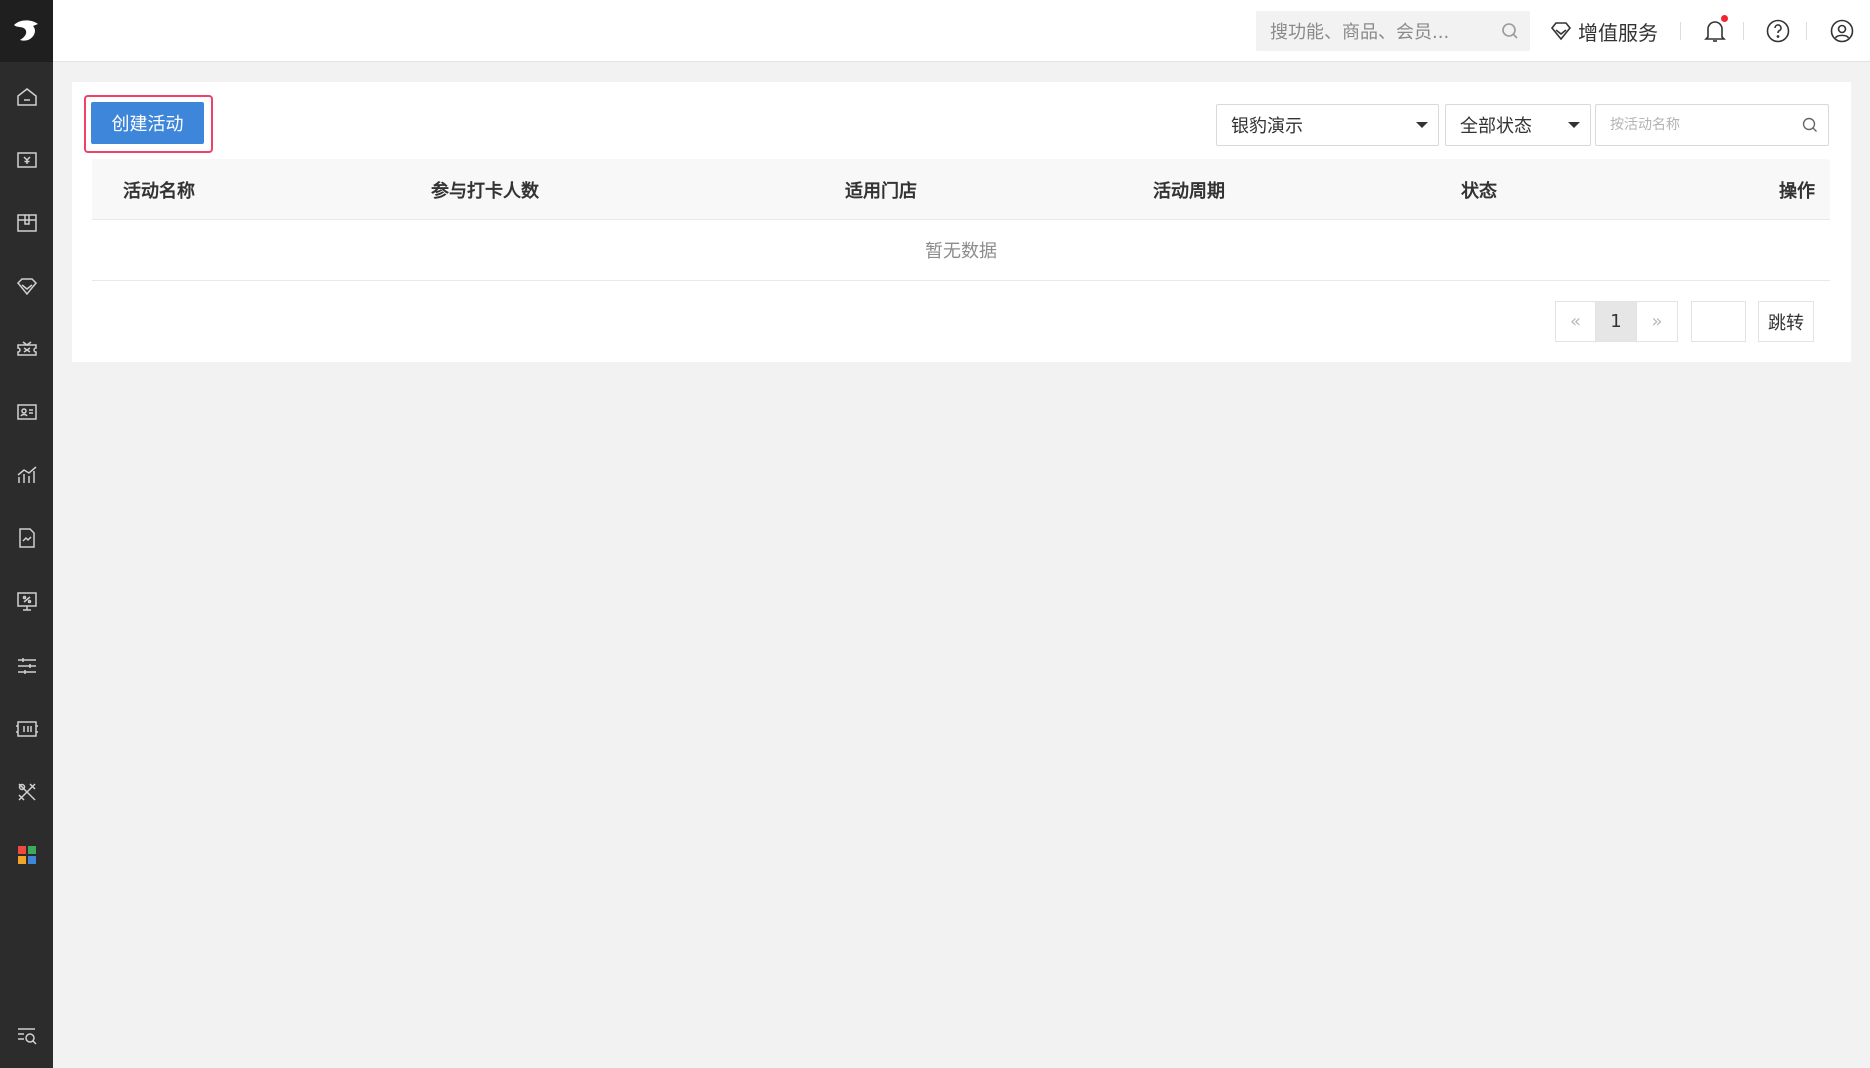 This screenshot has width=1870, height=1068. I want to click on nav-goods, so click(26, 223).